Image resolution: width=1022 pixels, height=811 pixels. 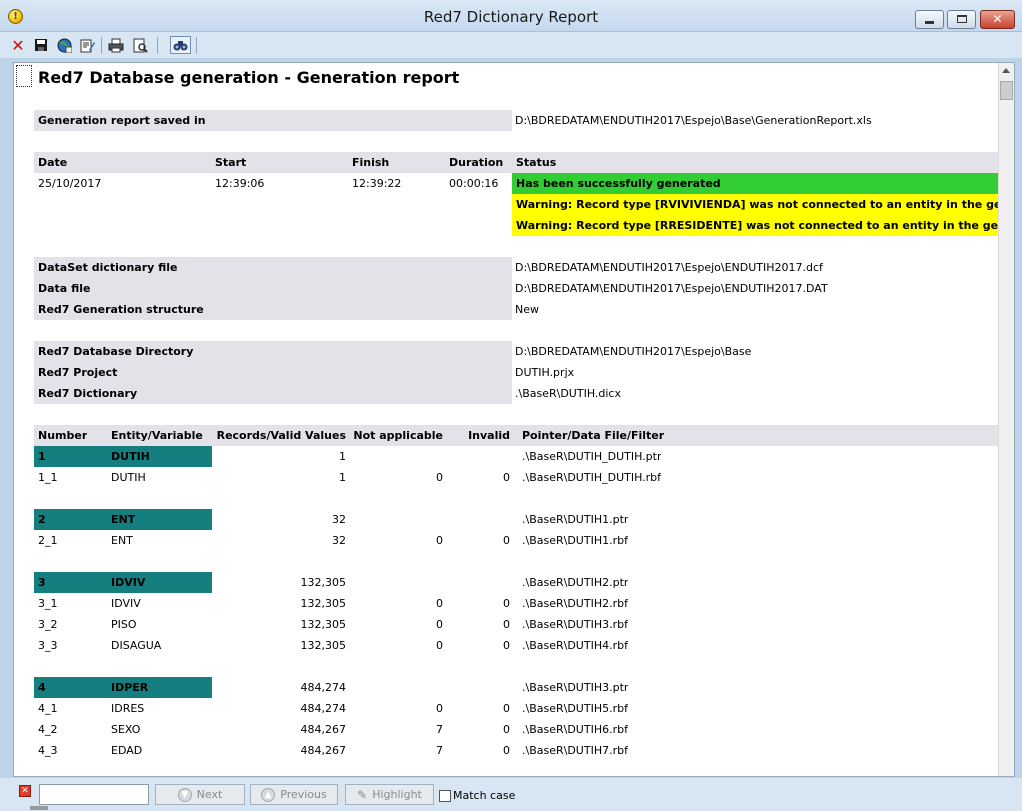 What do you see at coordinates (339, 540) in the screenshot?
I see `variable-records: 32` at bounding box center [339, 540].